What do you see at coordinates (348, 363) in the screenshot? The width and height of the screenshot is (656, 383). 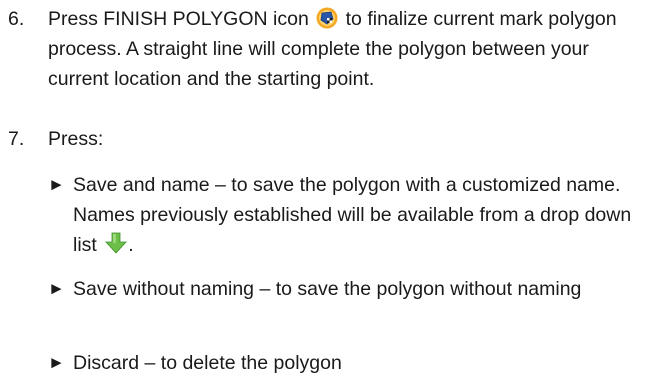 I see `option-discard: ► Discard – to delete the polygon` at bounding box center [348, 363].